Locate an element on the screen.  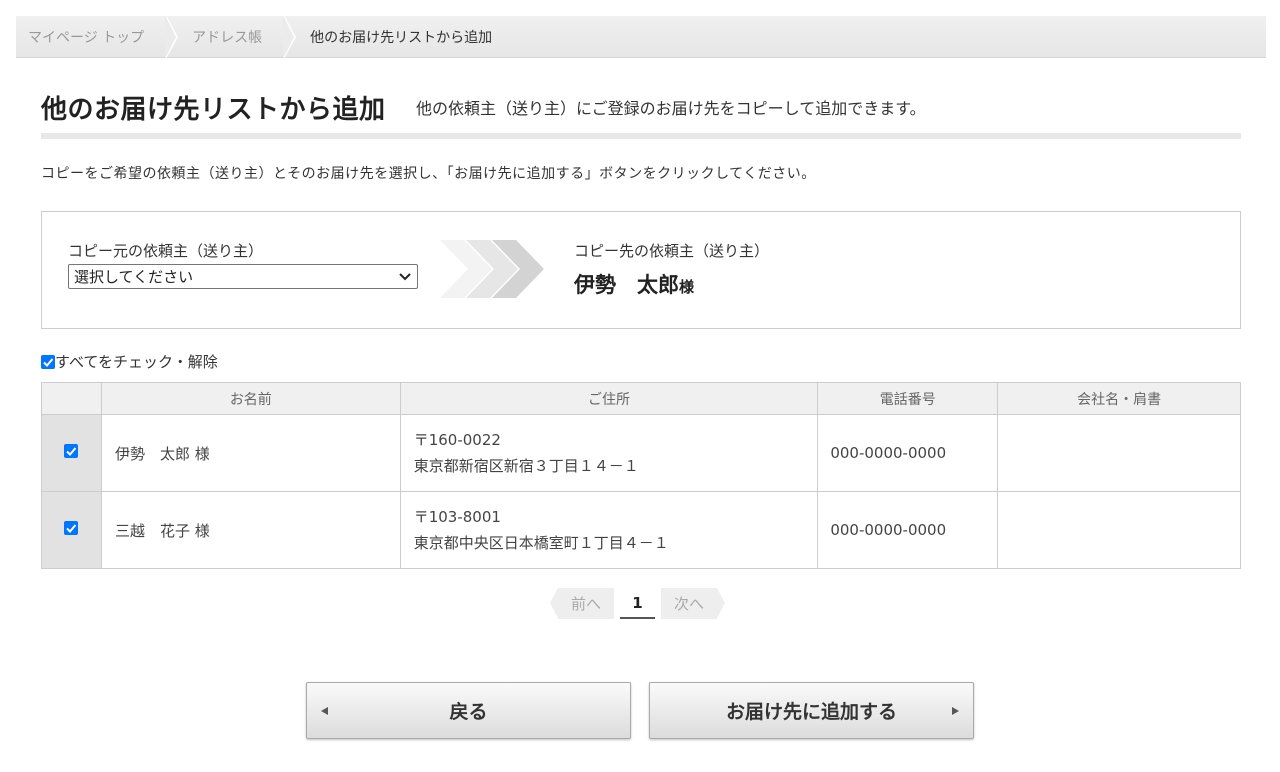
pager-current-page: 1 is located at coordinates (637, 603).